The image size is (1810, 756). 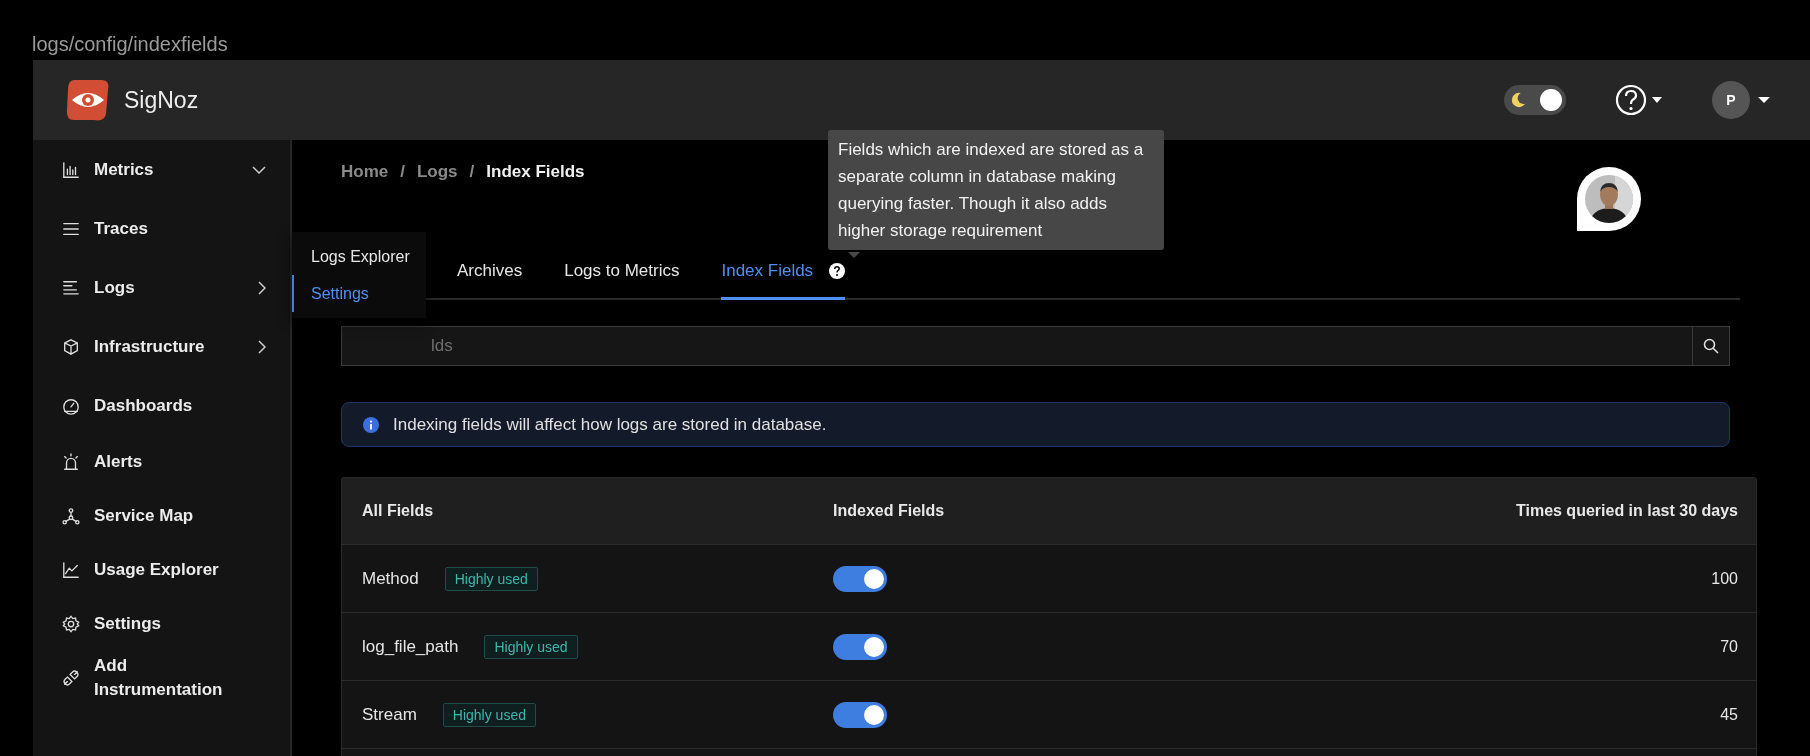 What do you see at coordinates (71, 462) in the screenshot?
I see `siren-icon` at bounding box center [71, 462].